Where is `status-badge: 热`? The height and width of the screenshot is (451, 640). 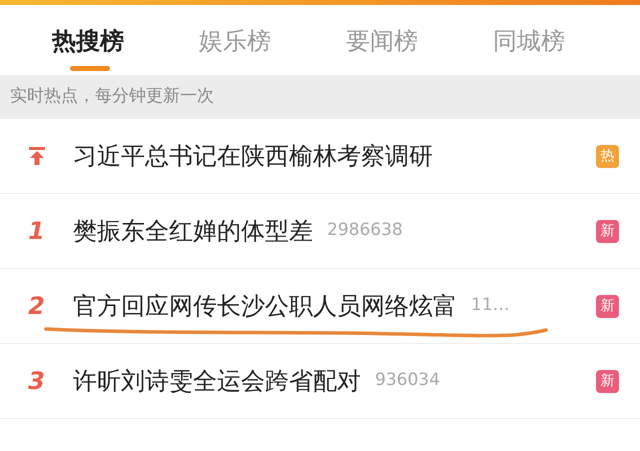
status-badge: 热 is located at coordinates (607, 156).